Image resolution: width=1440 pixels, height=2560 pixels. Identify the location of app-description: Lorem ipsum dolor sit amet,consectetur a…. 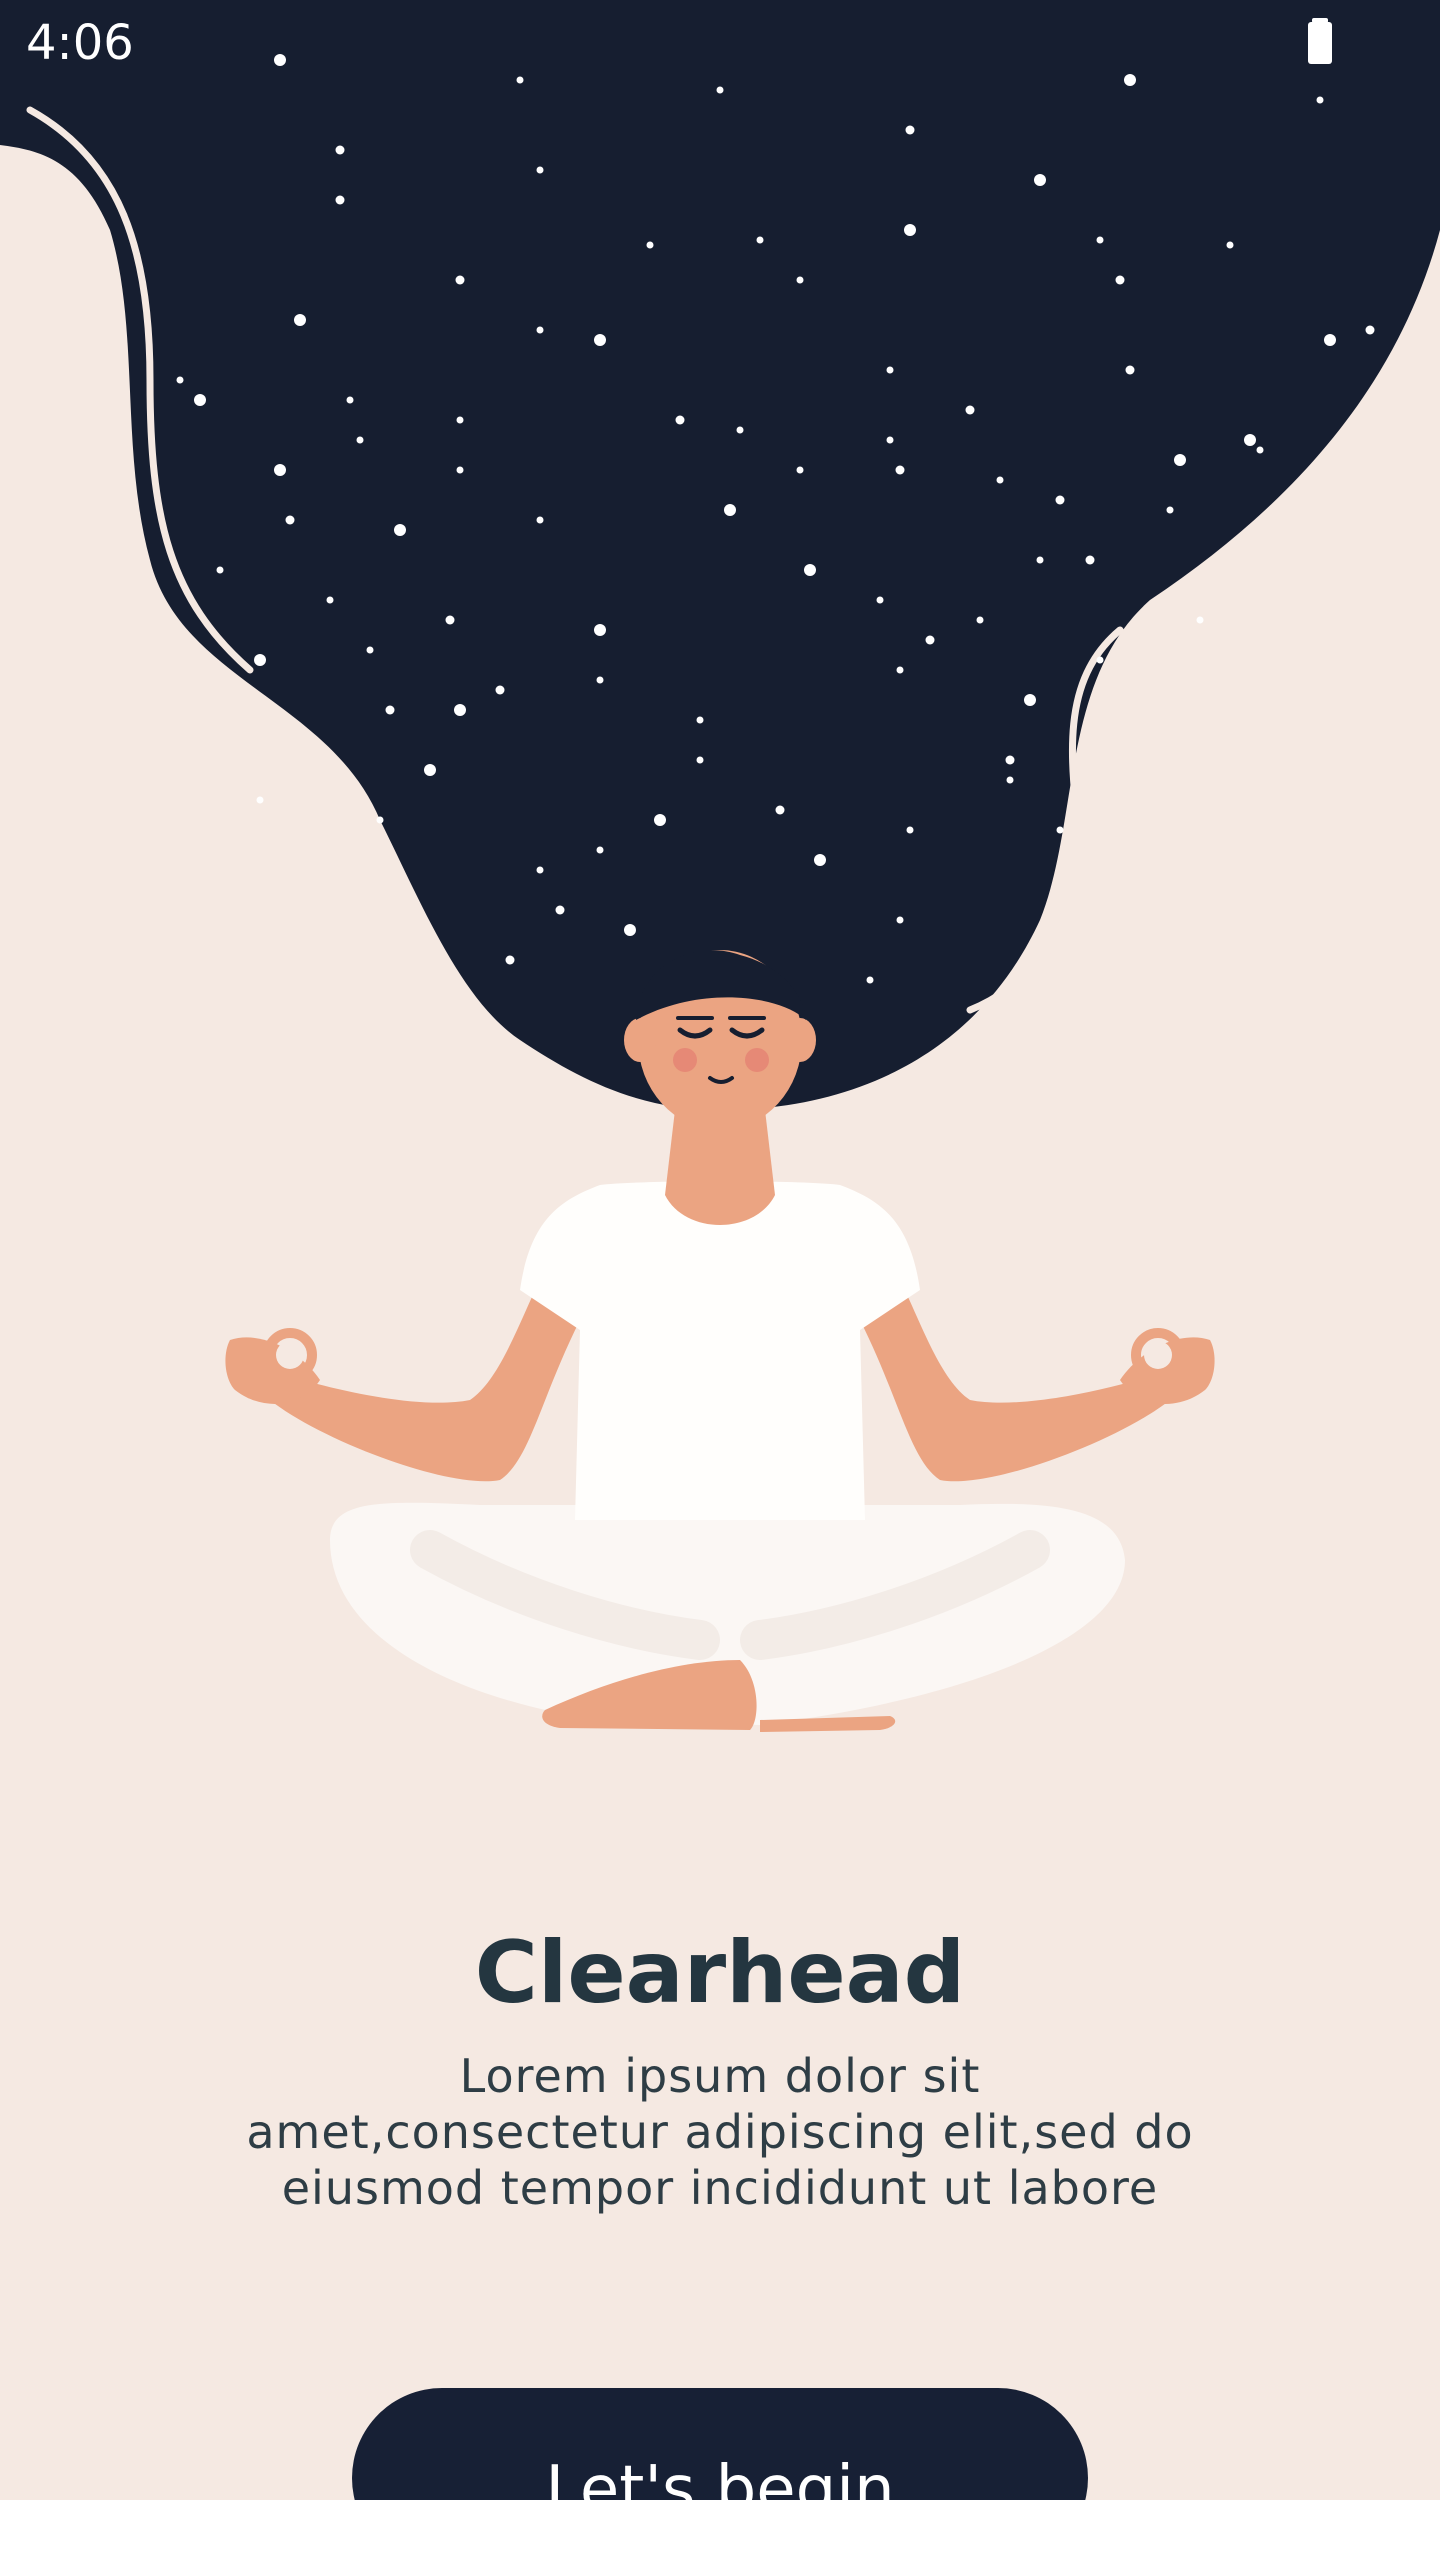
(720, 2132).